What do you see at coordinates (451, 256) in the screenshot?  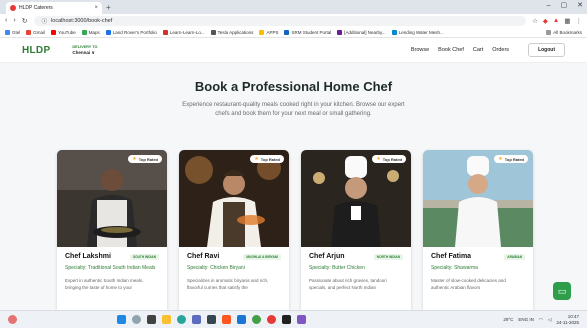 I see `chef-name: Chef Fatima` at bounding box center [451, 256].